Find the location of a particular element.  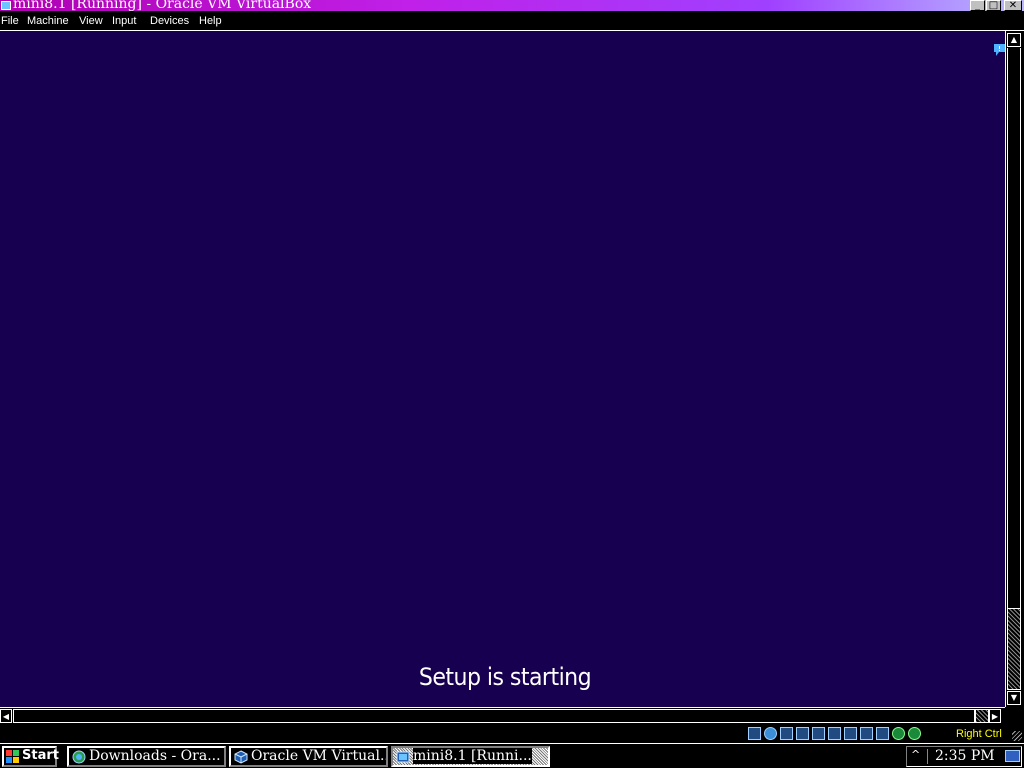

menu-view: View is located at coordinates (91, 21).